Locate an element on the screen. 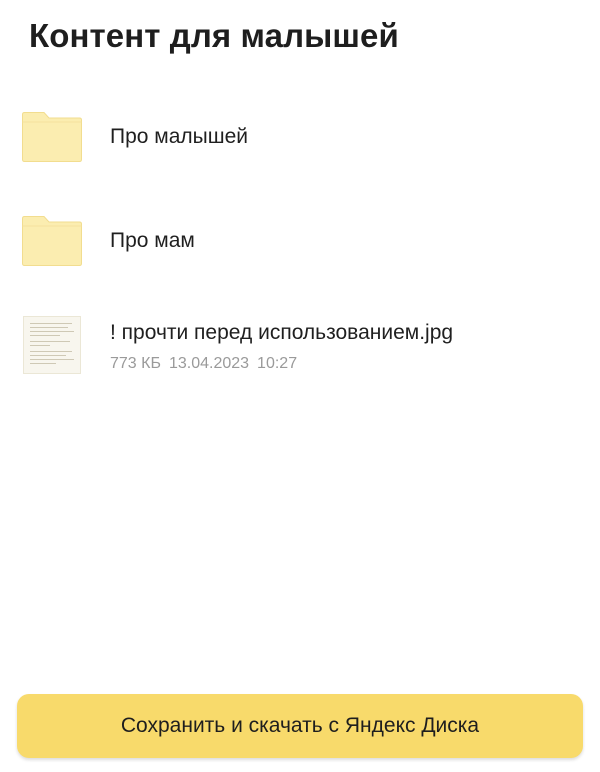  item-name: Про мам is located at coordinates (152, 240).